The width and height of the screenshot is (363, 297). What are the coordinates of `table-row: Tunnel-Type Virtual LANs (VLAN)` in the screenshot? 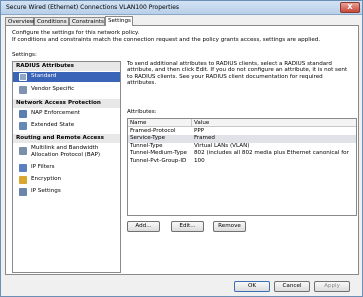 It's located at (242, 146).